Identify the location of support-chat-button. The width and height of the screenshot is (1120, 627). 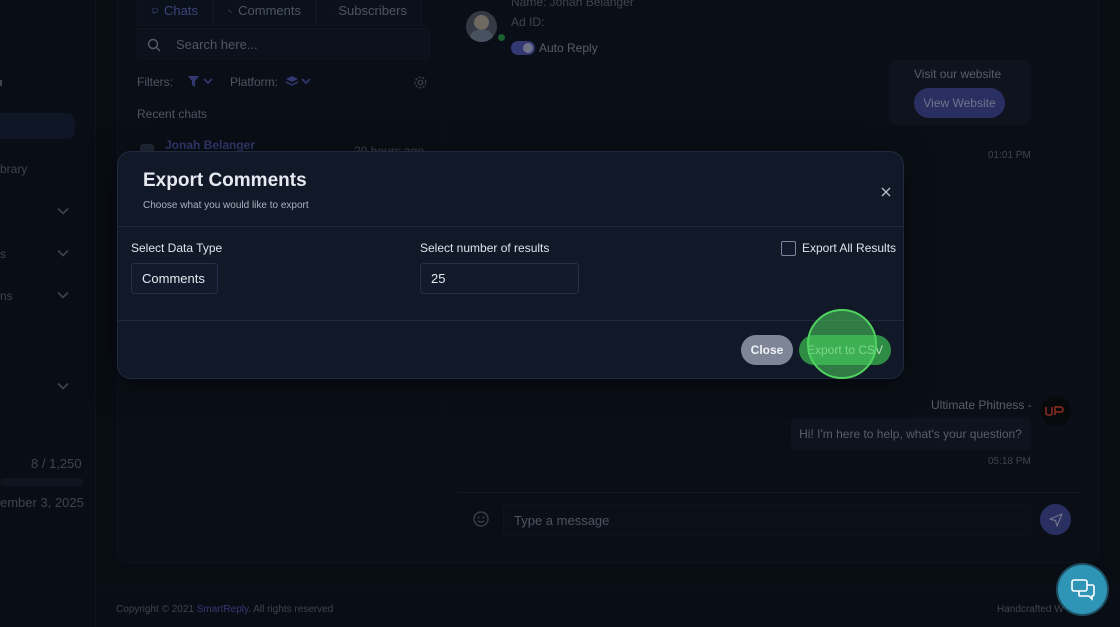
(1082, 589).